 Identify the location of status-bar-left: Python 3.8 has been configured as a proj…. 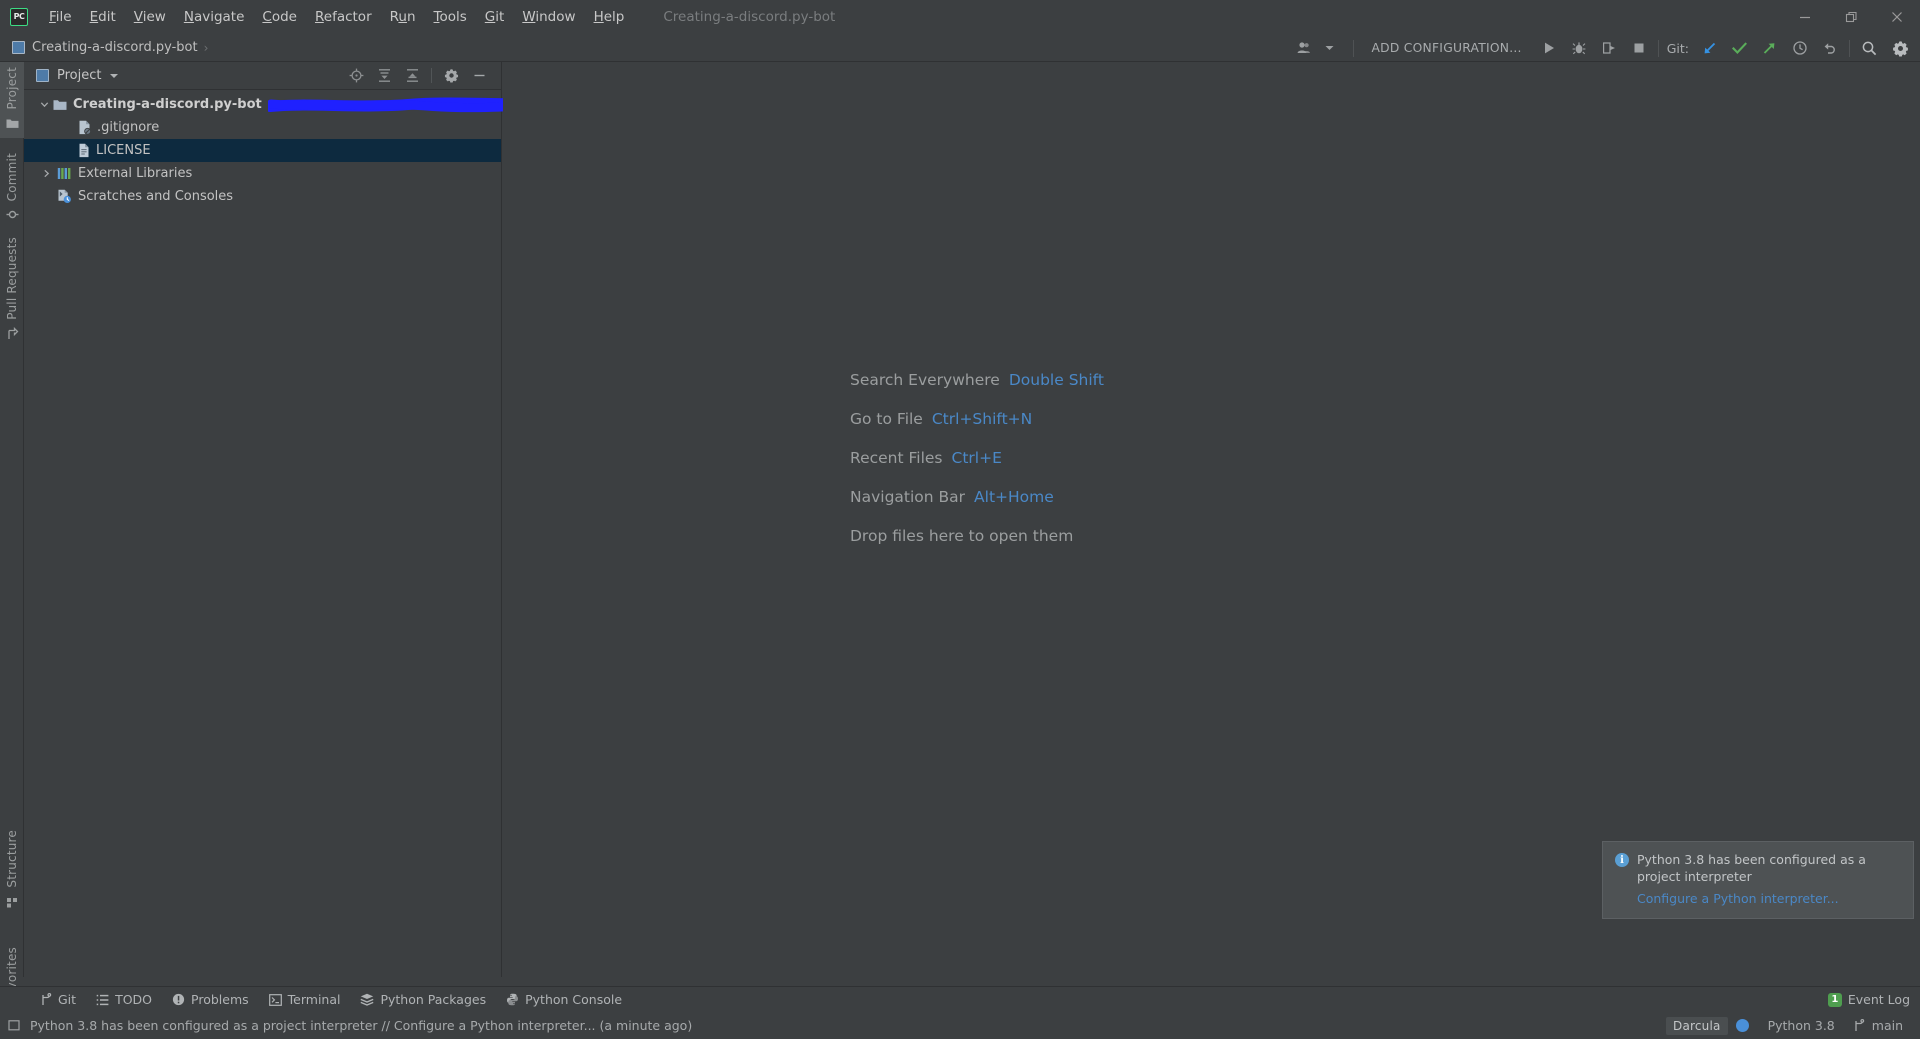
(350, 1025).